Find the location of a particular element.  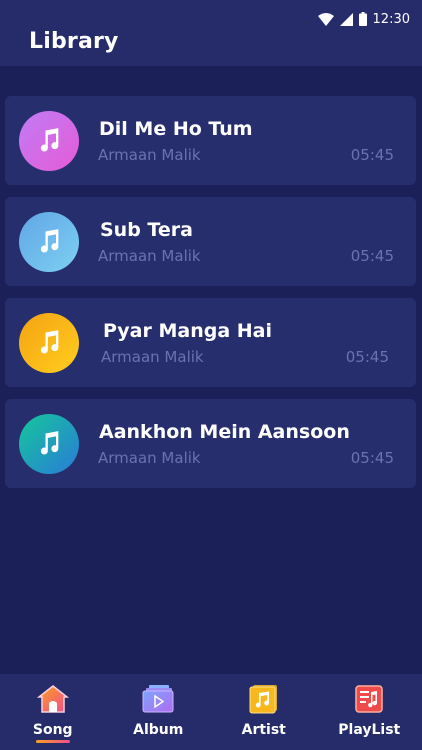

song-title: Pyar Manga Hai is located at coordinates (187, 331).